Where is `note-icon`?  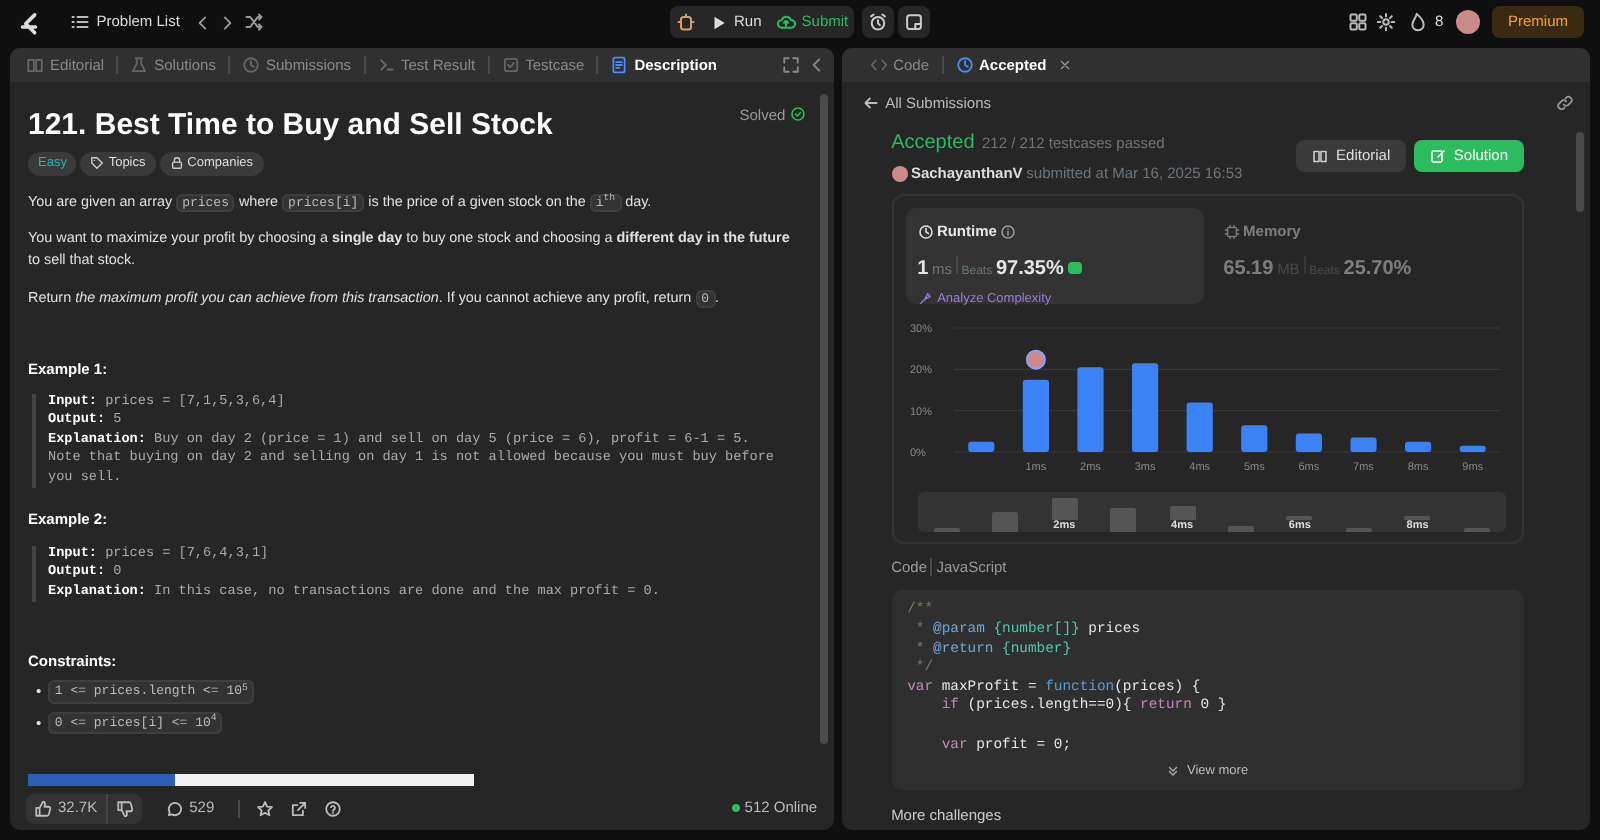
note-icon is located at coordinates (913, 22).